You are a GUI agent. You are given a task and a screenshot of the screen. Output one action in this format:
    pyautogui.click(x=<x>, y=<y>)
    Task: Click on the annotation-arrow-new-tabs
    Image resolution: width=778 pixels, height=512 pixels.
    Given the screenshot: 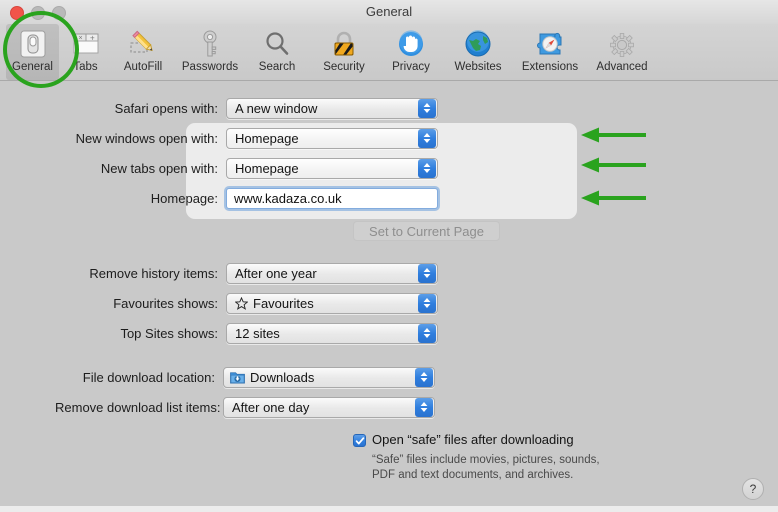 What is the action you would take?
    pyautogui.click(x=613, y=165)
    